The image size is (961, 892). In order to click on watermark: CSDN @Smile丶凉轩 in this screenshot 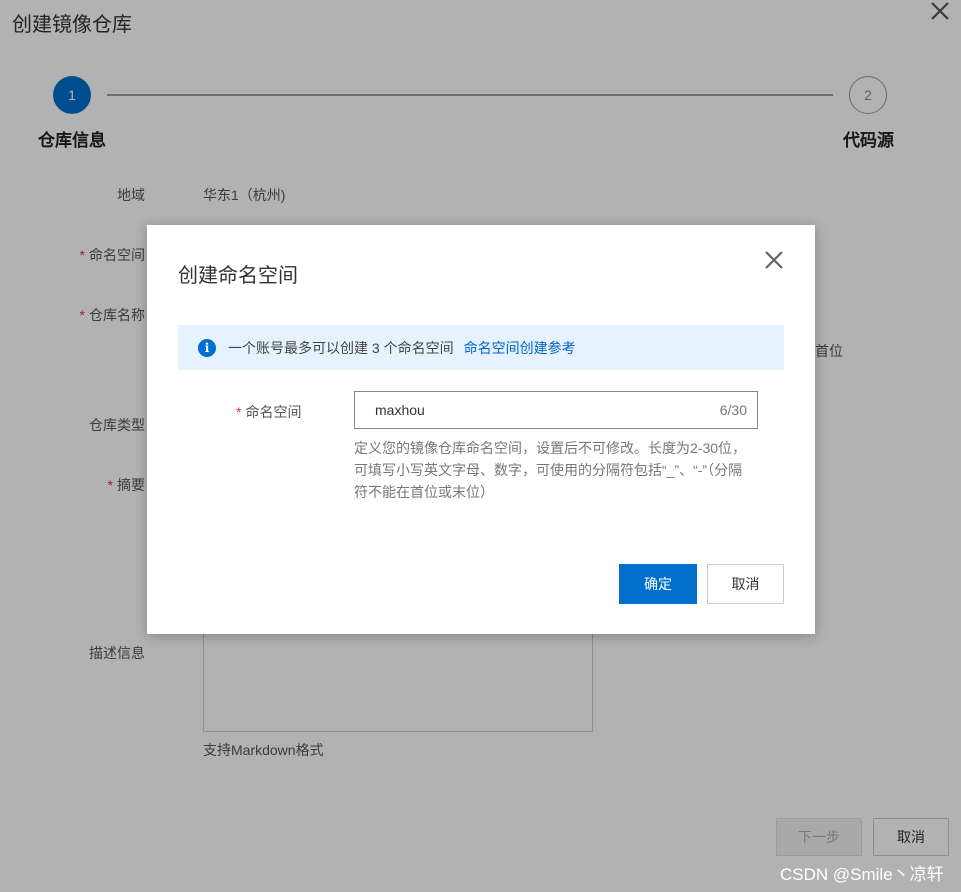, I will do `click(862, 874)`.